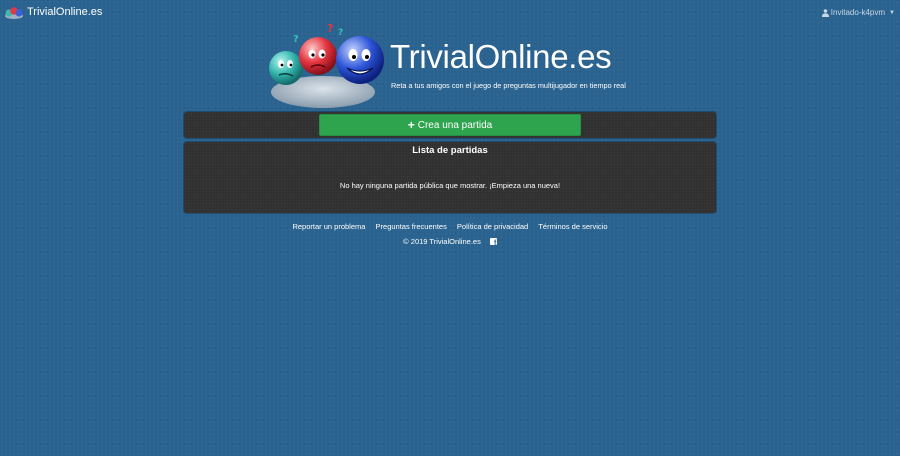 The width and height of the screenshot is (900, 456). Describe the element at coordinates (492, 226) in the screenshot. I see `footer-link-privacy: Política de privacidad` at that location.